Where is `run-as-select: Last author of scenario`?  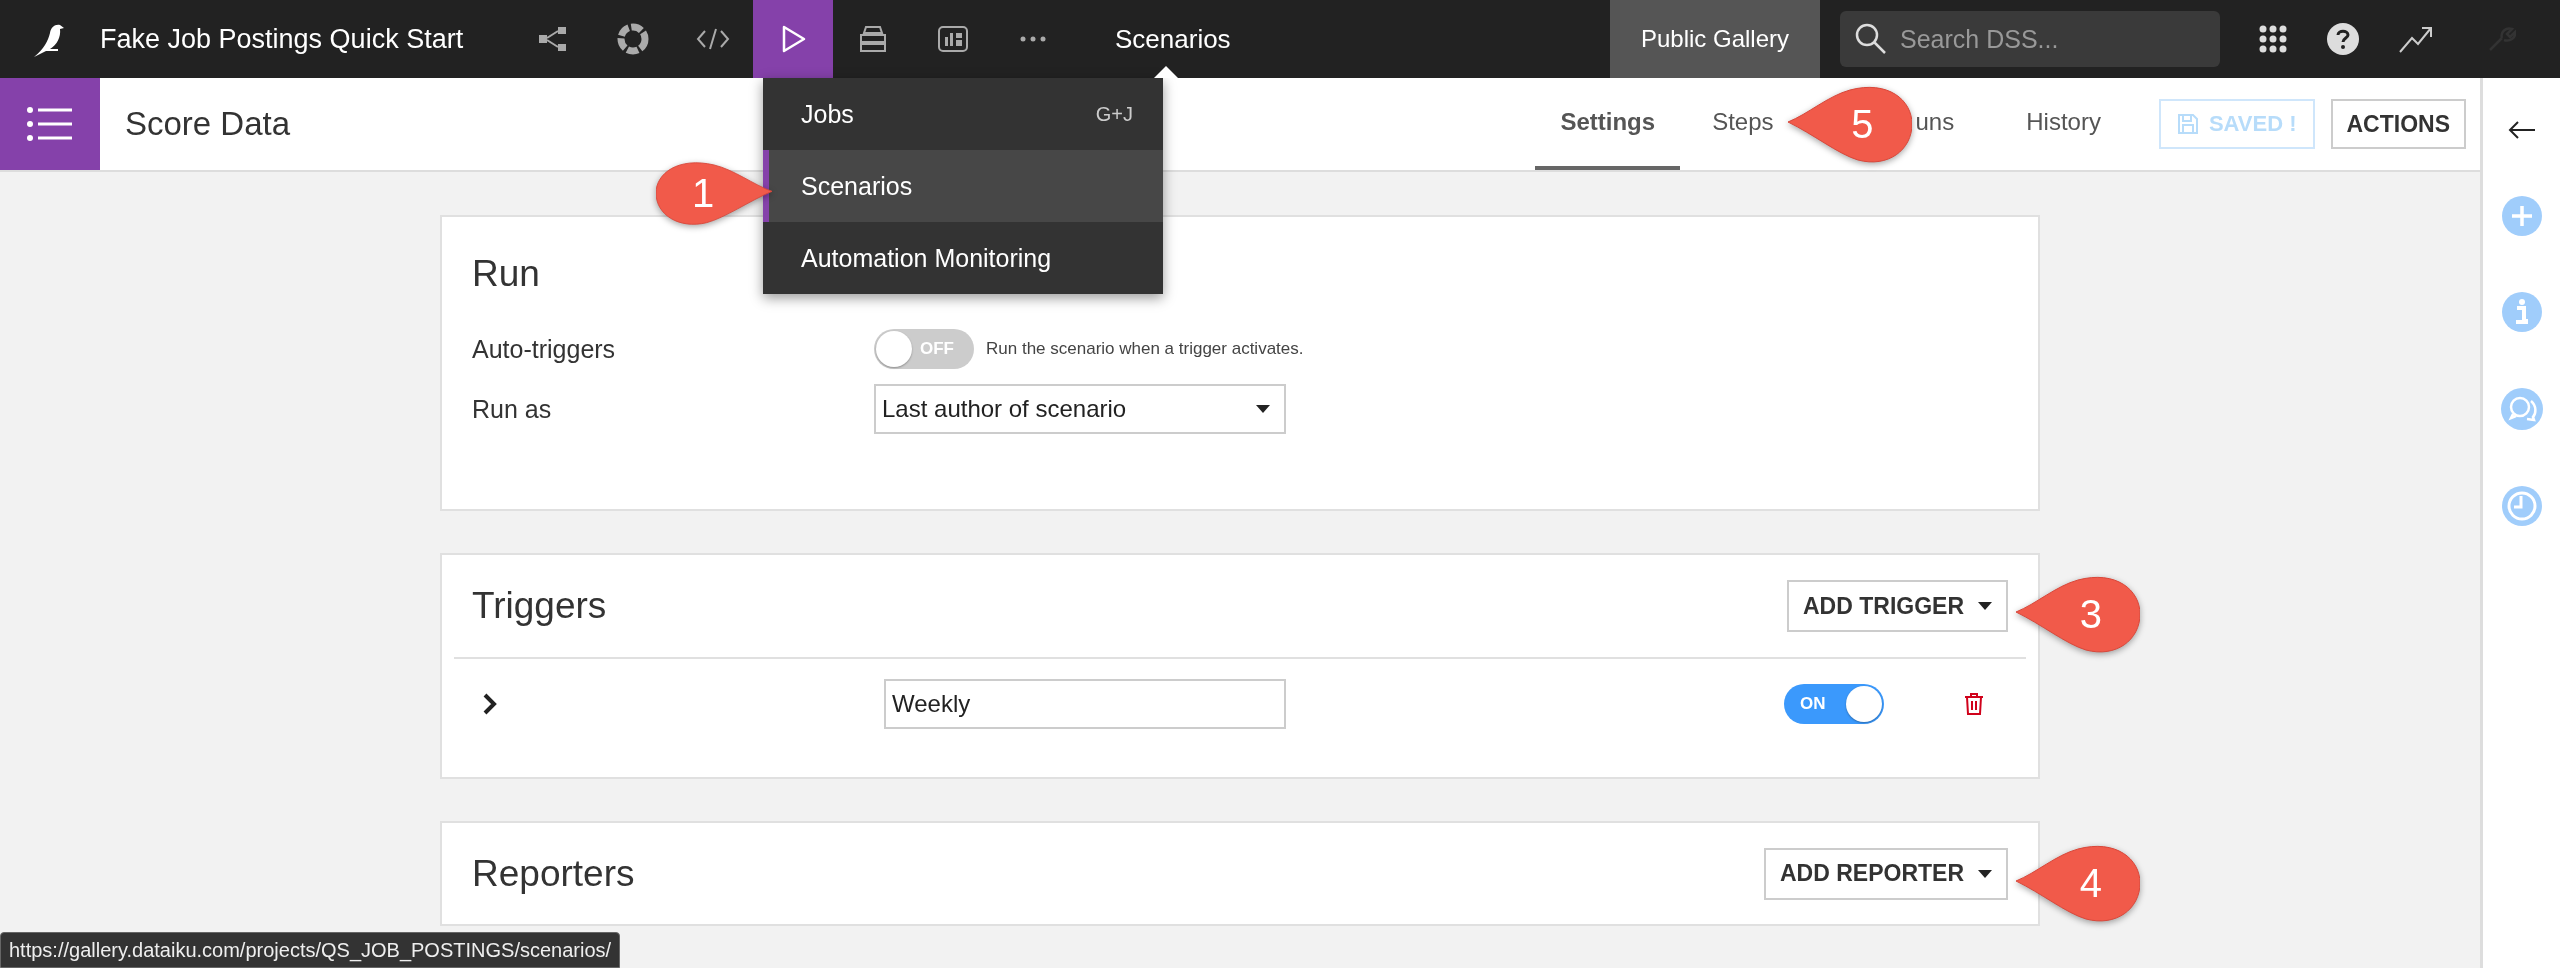
run-as-select: Last author of scenario is located at coordinates (1080, 409).